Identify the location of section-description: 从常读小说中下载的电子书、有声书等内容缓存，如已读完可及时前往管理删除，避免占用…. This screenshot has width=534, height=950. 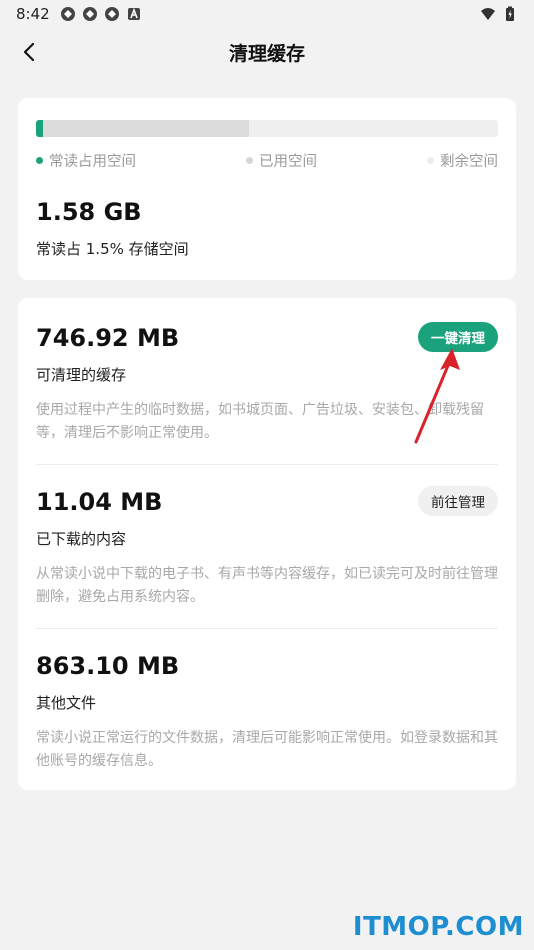
(267, 585).